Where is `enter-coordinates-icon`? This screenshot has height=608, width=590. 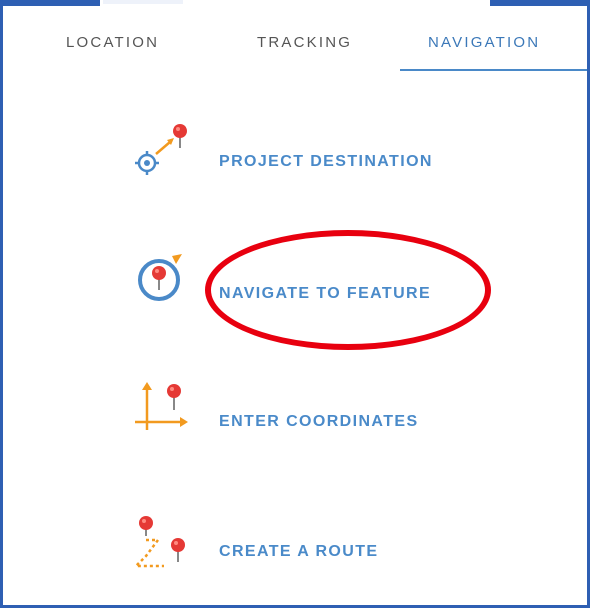
enter-coordinates-icon is located at coordinates (161, 406).